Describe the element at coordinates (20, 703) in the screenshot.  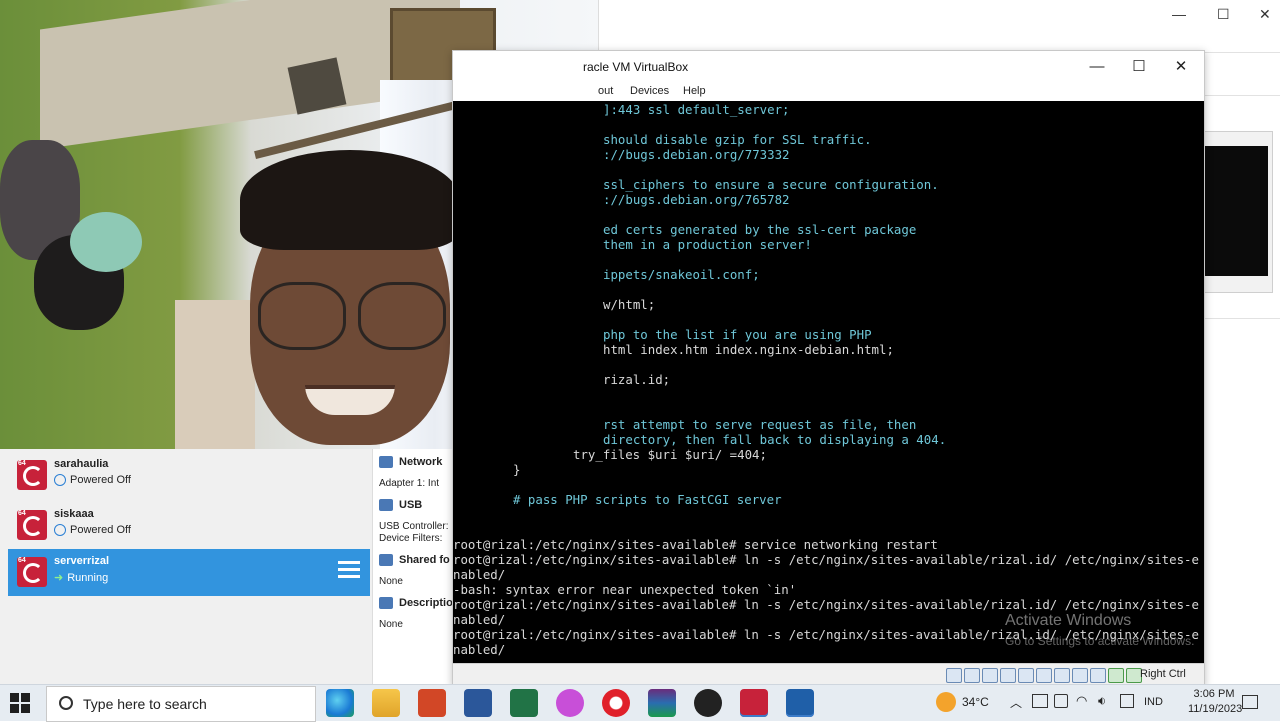
I see `windows-start-icon` at that location.